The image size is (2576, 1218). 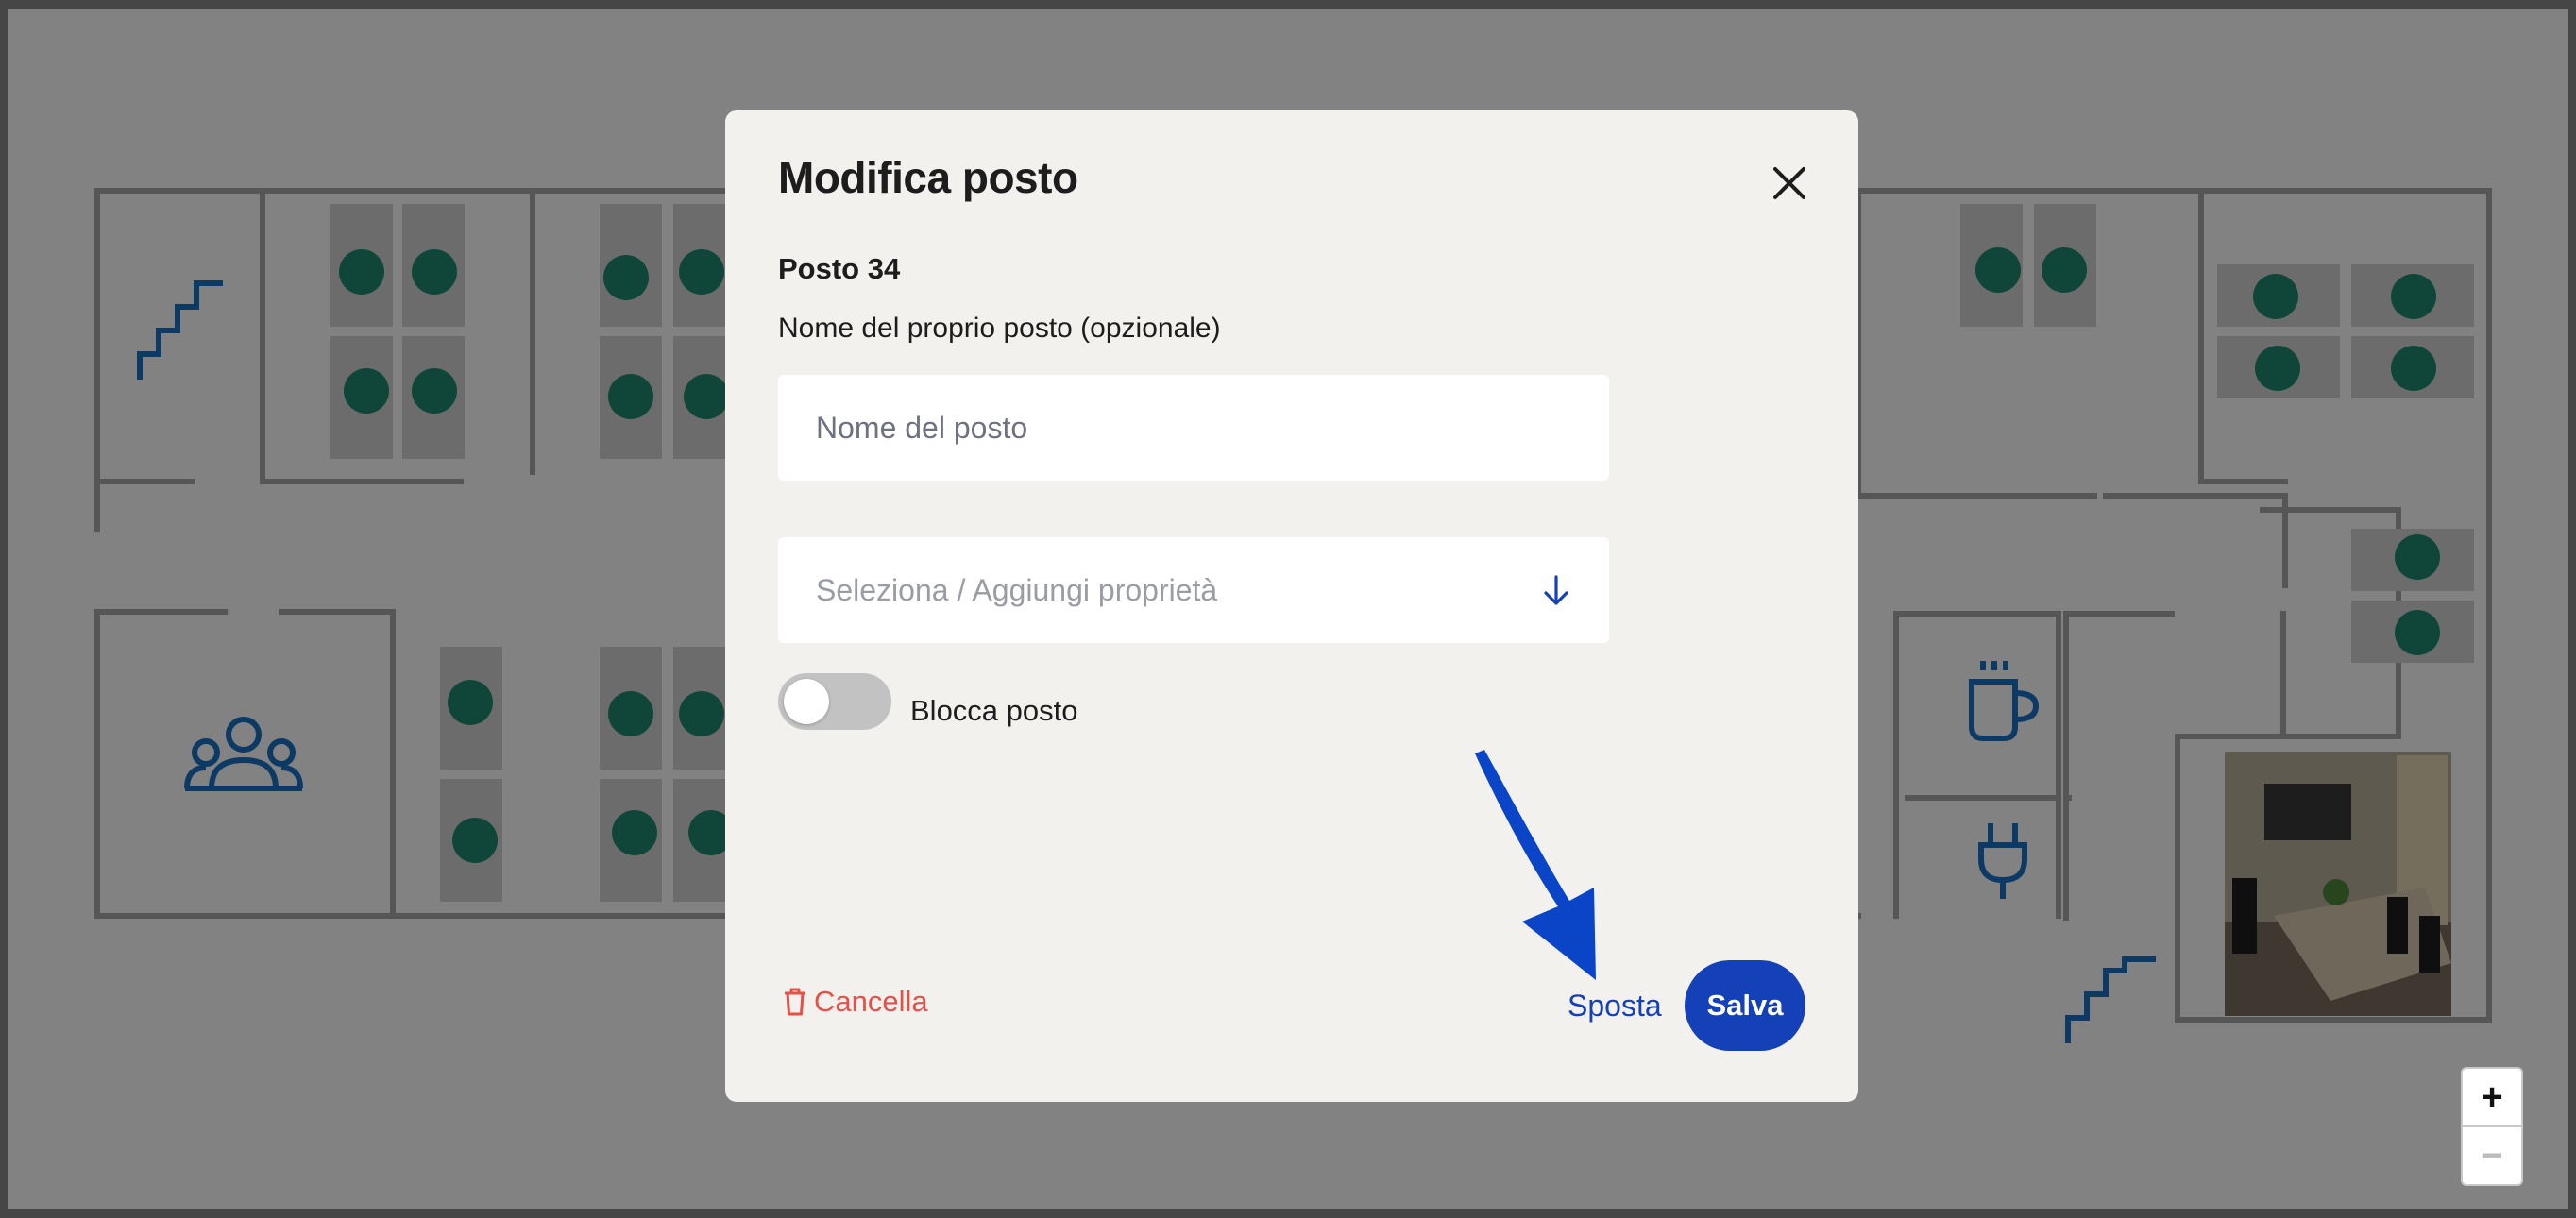 What do you see at coordinates (928, 177) in the screenshot?
I see `dialog-title: Modifica posto` at bounding box center [928, 177].